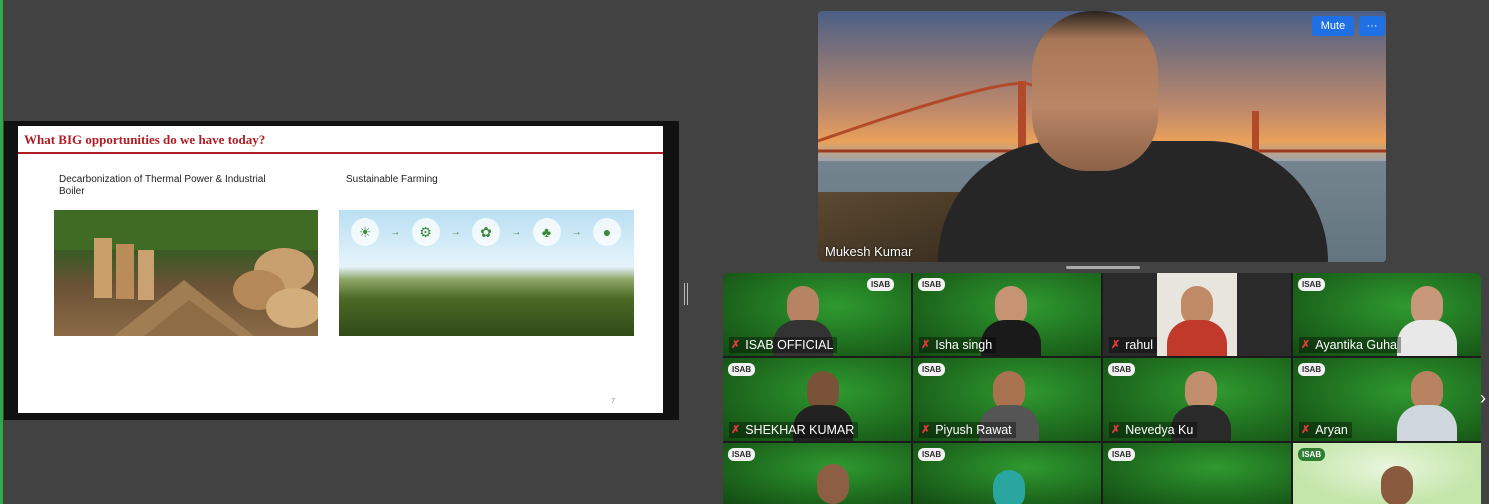  What do you see at coordinates (1159, 430) in the screenshot?
I see `participant-name: Nevedya Ku` at bounding box center [1159, 430].